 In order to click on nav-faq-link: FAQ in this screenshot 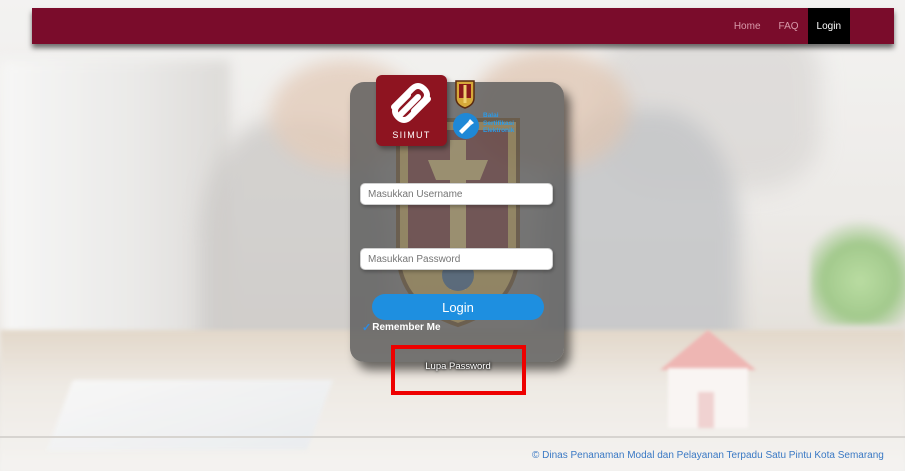, I will do `click(789, 26)`.